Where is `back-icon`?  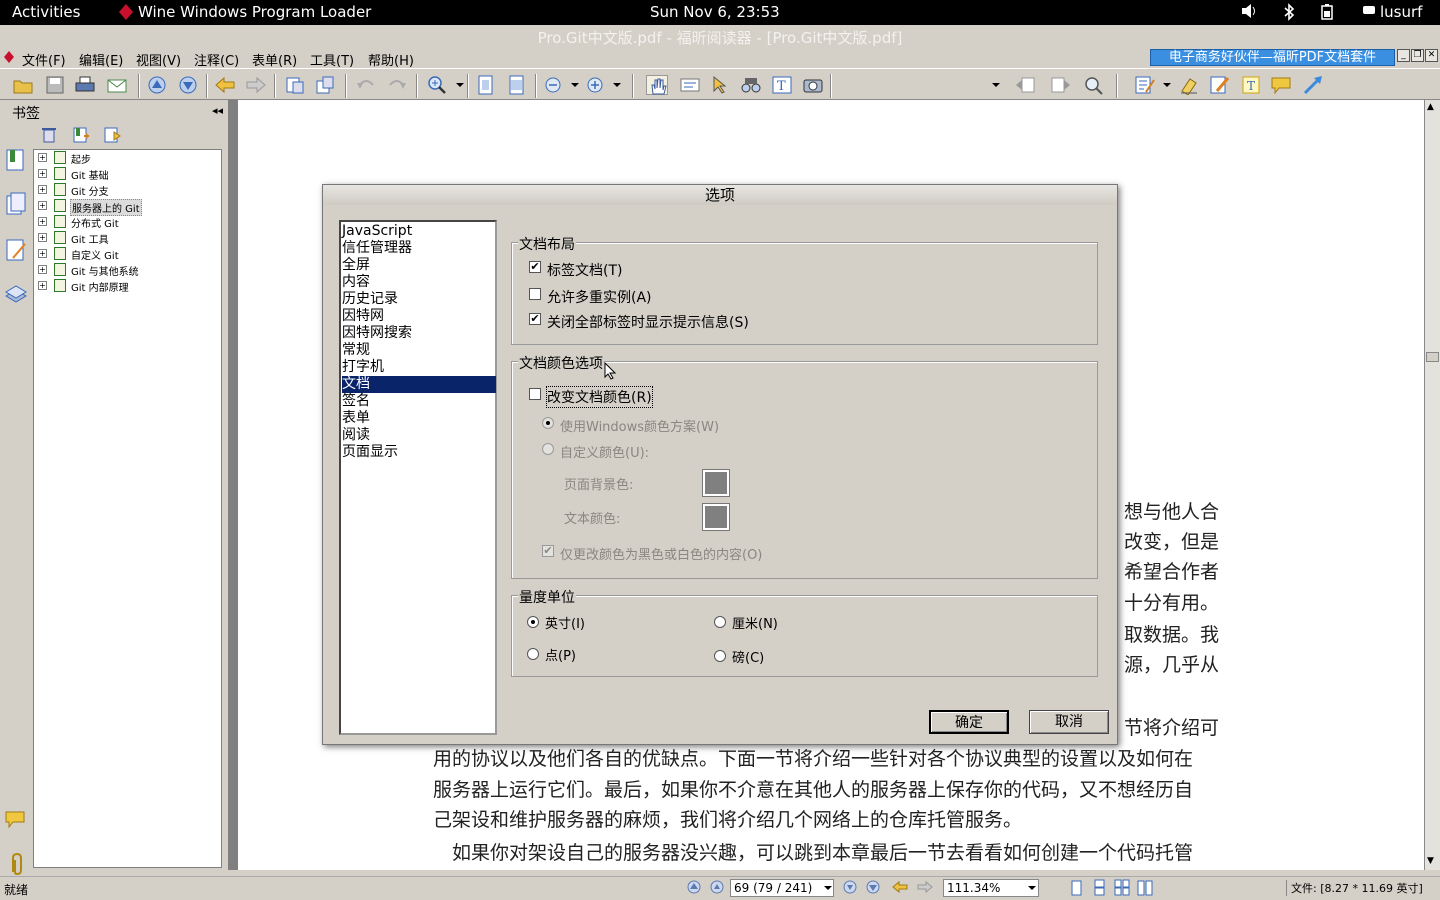 back-icon is located at coordinates (225, 85).